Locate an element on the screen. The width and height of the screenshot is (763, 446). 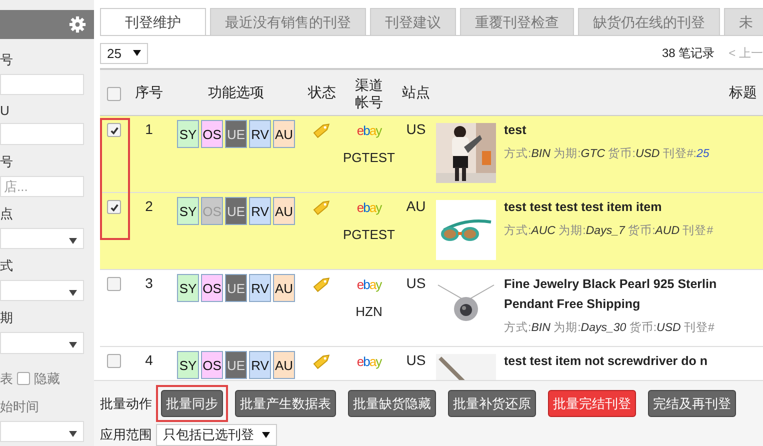
listing-title: Fine Jewelry Black Pearl 925 Sterlin Pendant Free Shipping is located at coordinates (633, 294).